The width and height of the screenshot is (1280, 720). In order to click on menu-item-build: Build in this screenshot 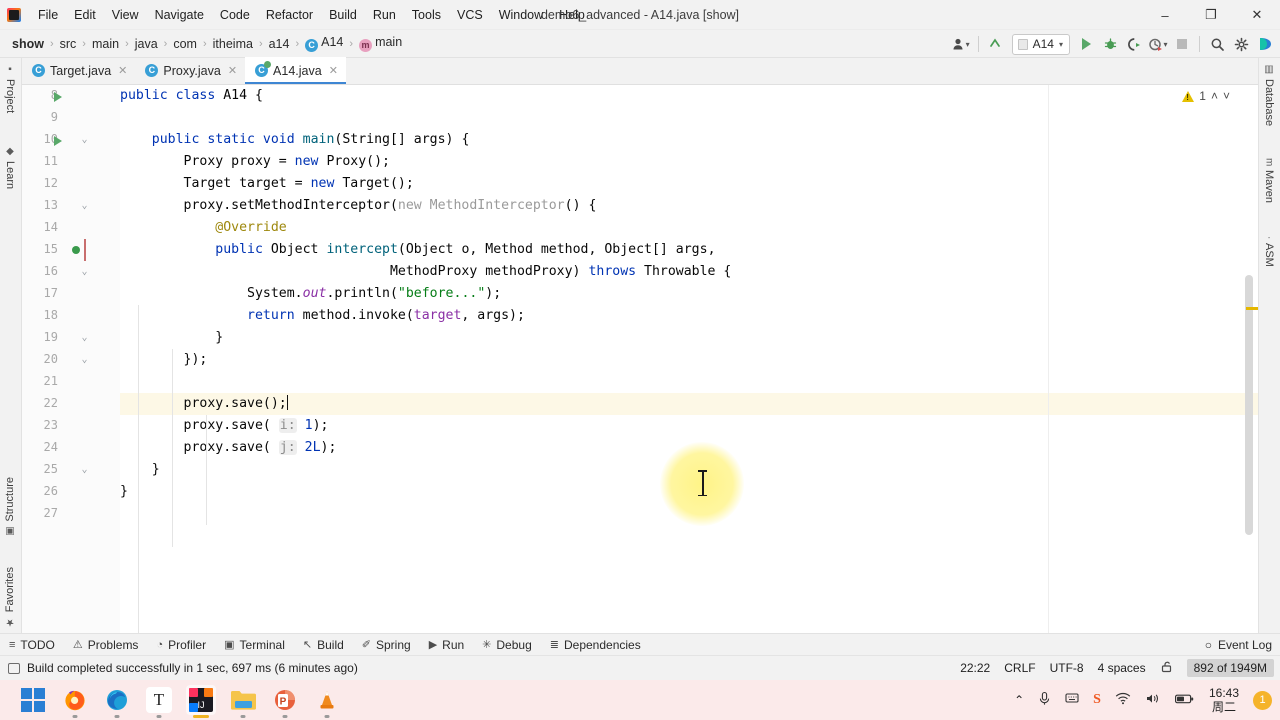, I will do `click(343, 15)`.